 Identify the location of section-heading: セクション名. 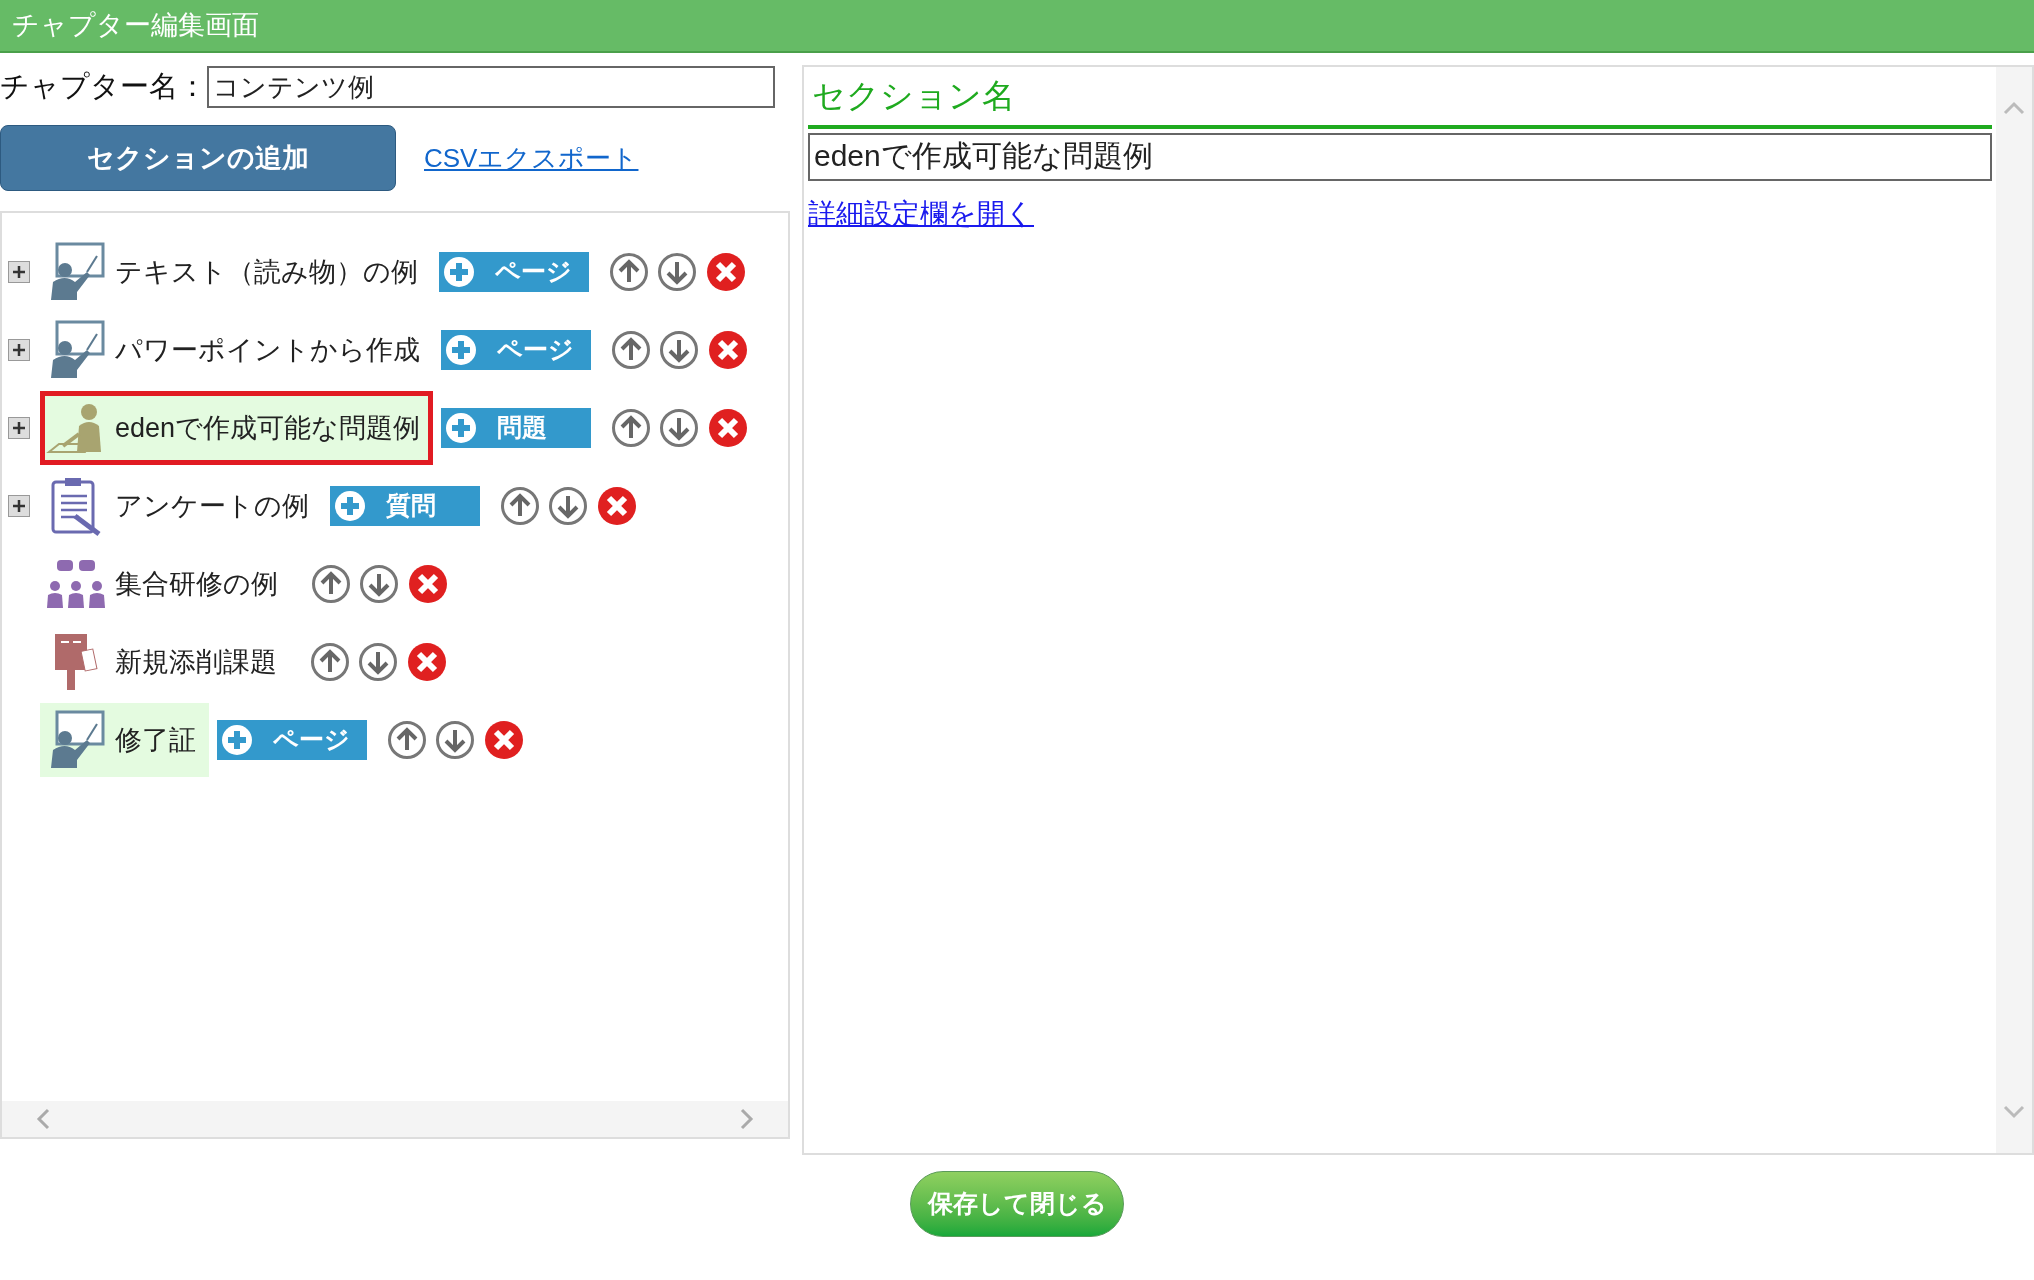
(1400, 98).